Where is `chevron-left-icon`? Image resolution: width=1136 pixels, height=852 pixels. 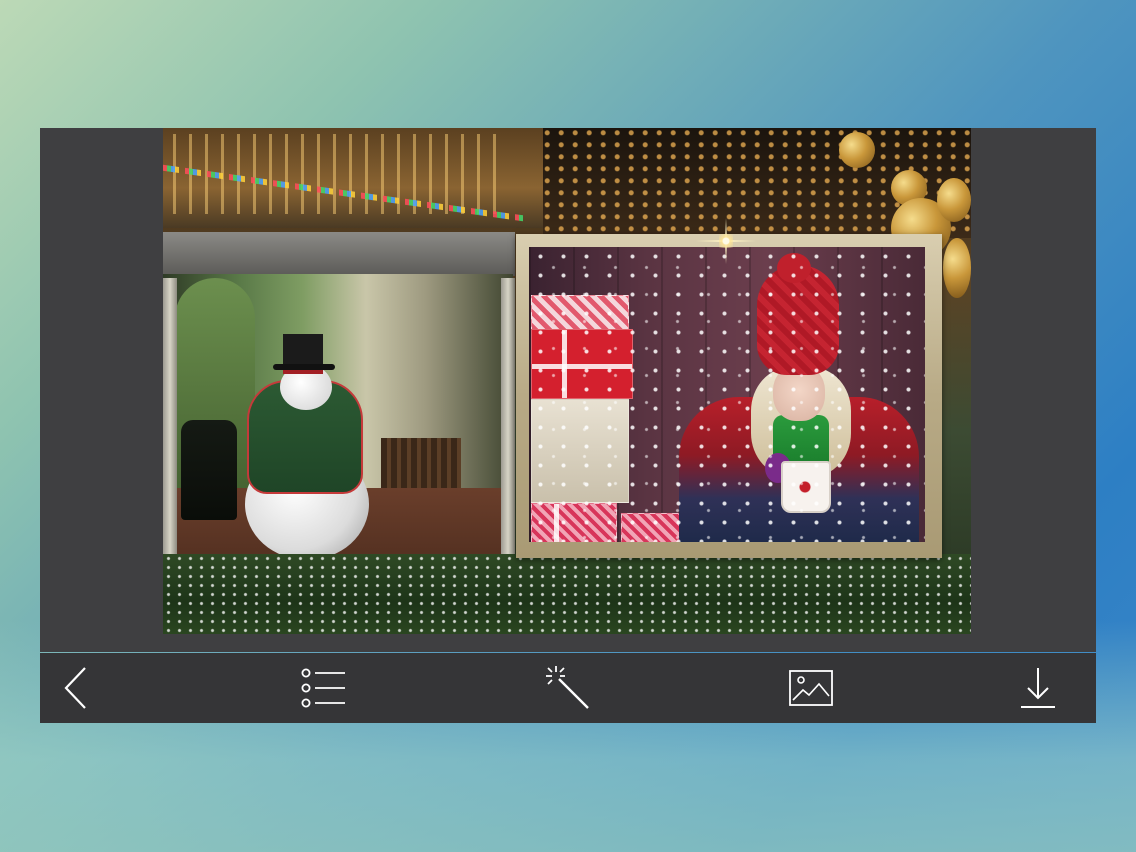 chevron-left-icon is located at coordinates (76, 688).